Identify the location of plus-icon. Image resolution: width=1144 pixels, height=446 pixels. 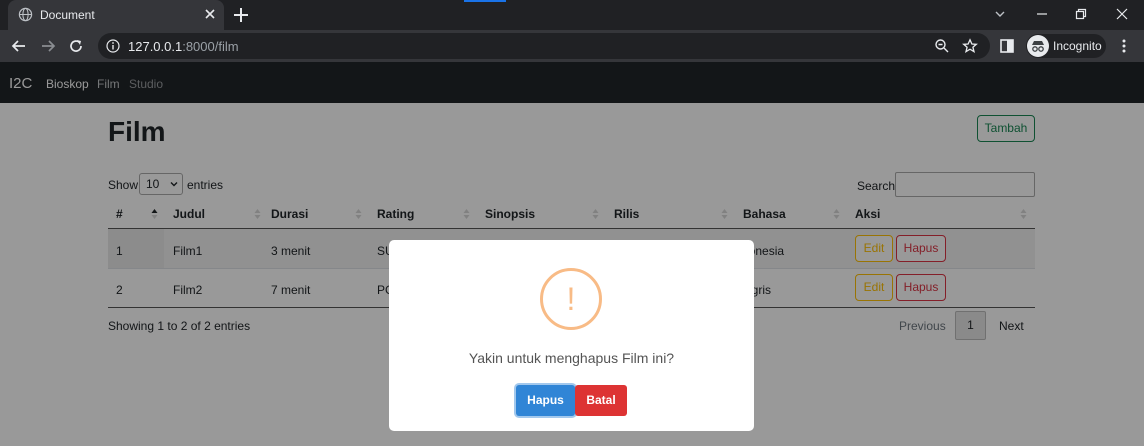
(241, 15).